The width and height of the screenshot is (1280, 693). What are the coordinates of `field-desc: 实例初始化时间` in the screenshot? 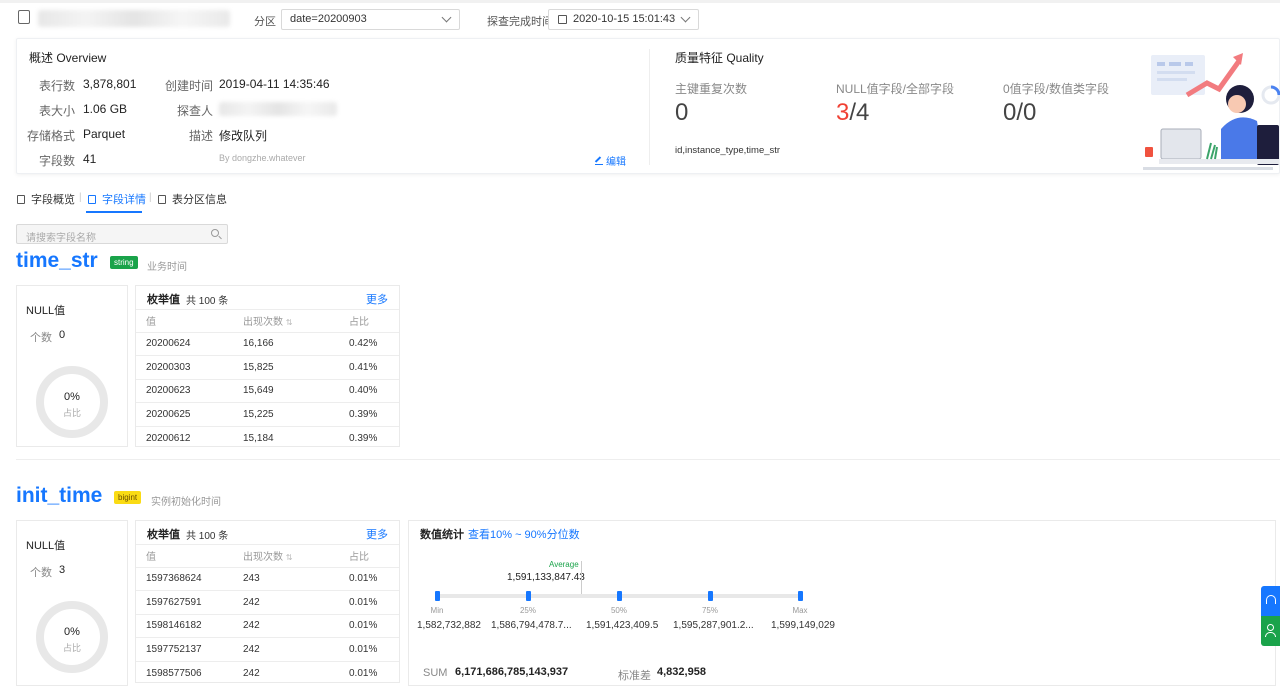 It's located at (186, 502).